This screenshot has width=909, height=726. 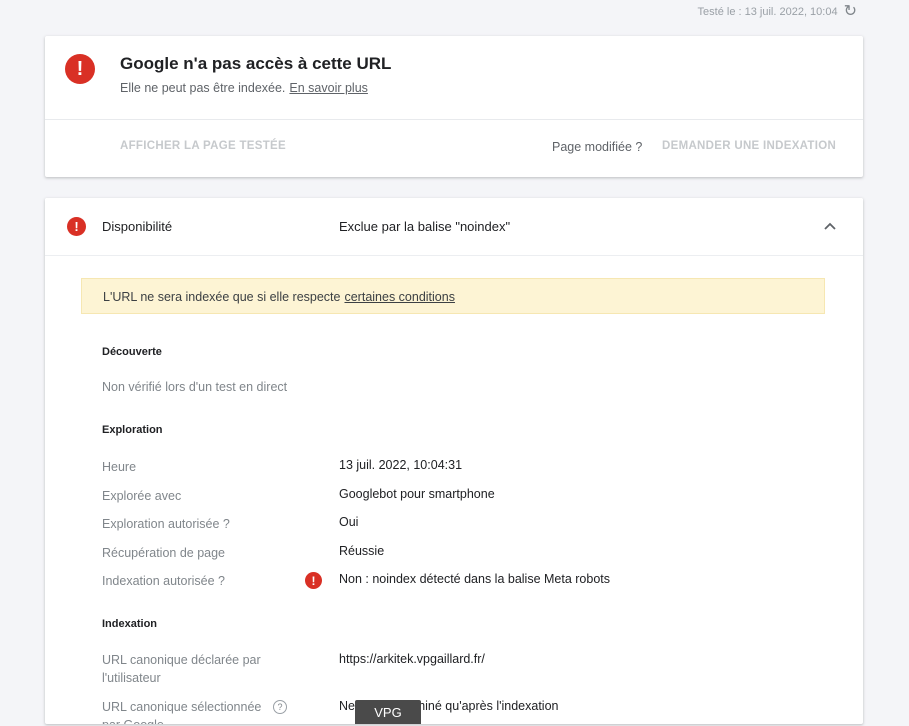 I want to click on crawl-row-label: Explorée avec, so click(x=142, y=496).